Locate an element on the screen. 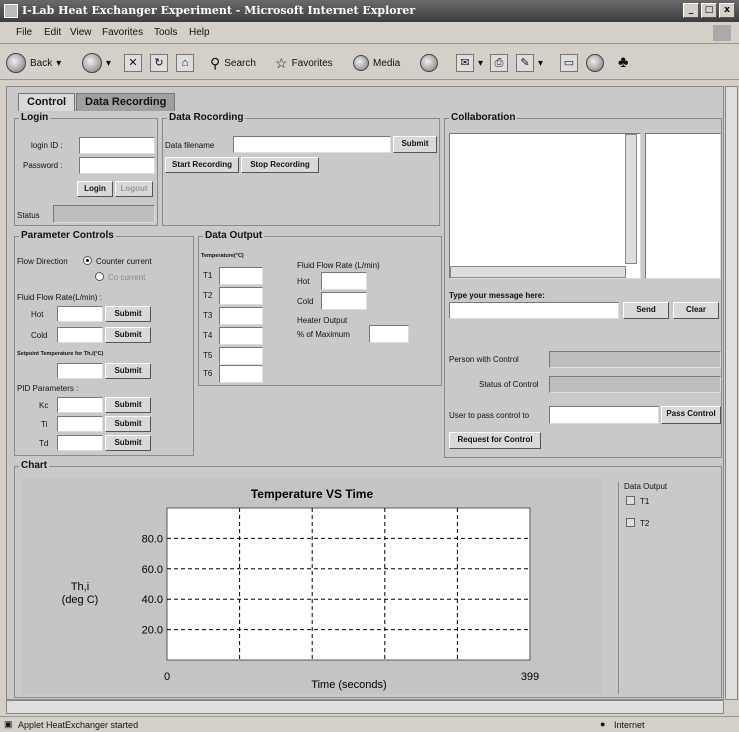 The width and height of the screenshot is (739, 732). forward-button: ▾ is located at coordinates (96, 63).